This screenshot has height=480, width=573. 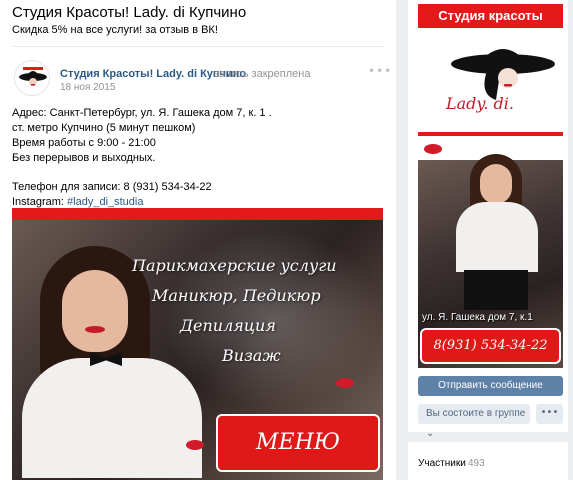 What do you see at coordinates (95, 329) in the screenshot?
I see `woman-lips` at bounding box center [95, 329].